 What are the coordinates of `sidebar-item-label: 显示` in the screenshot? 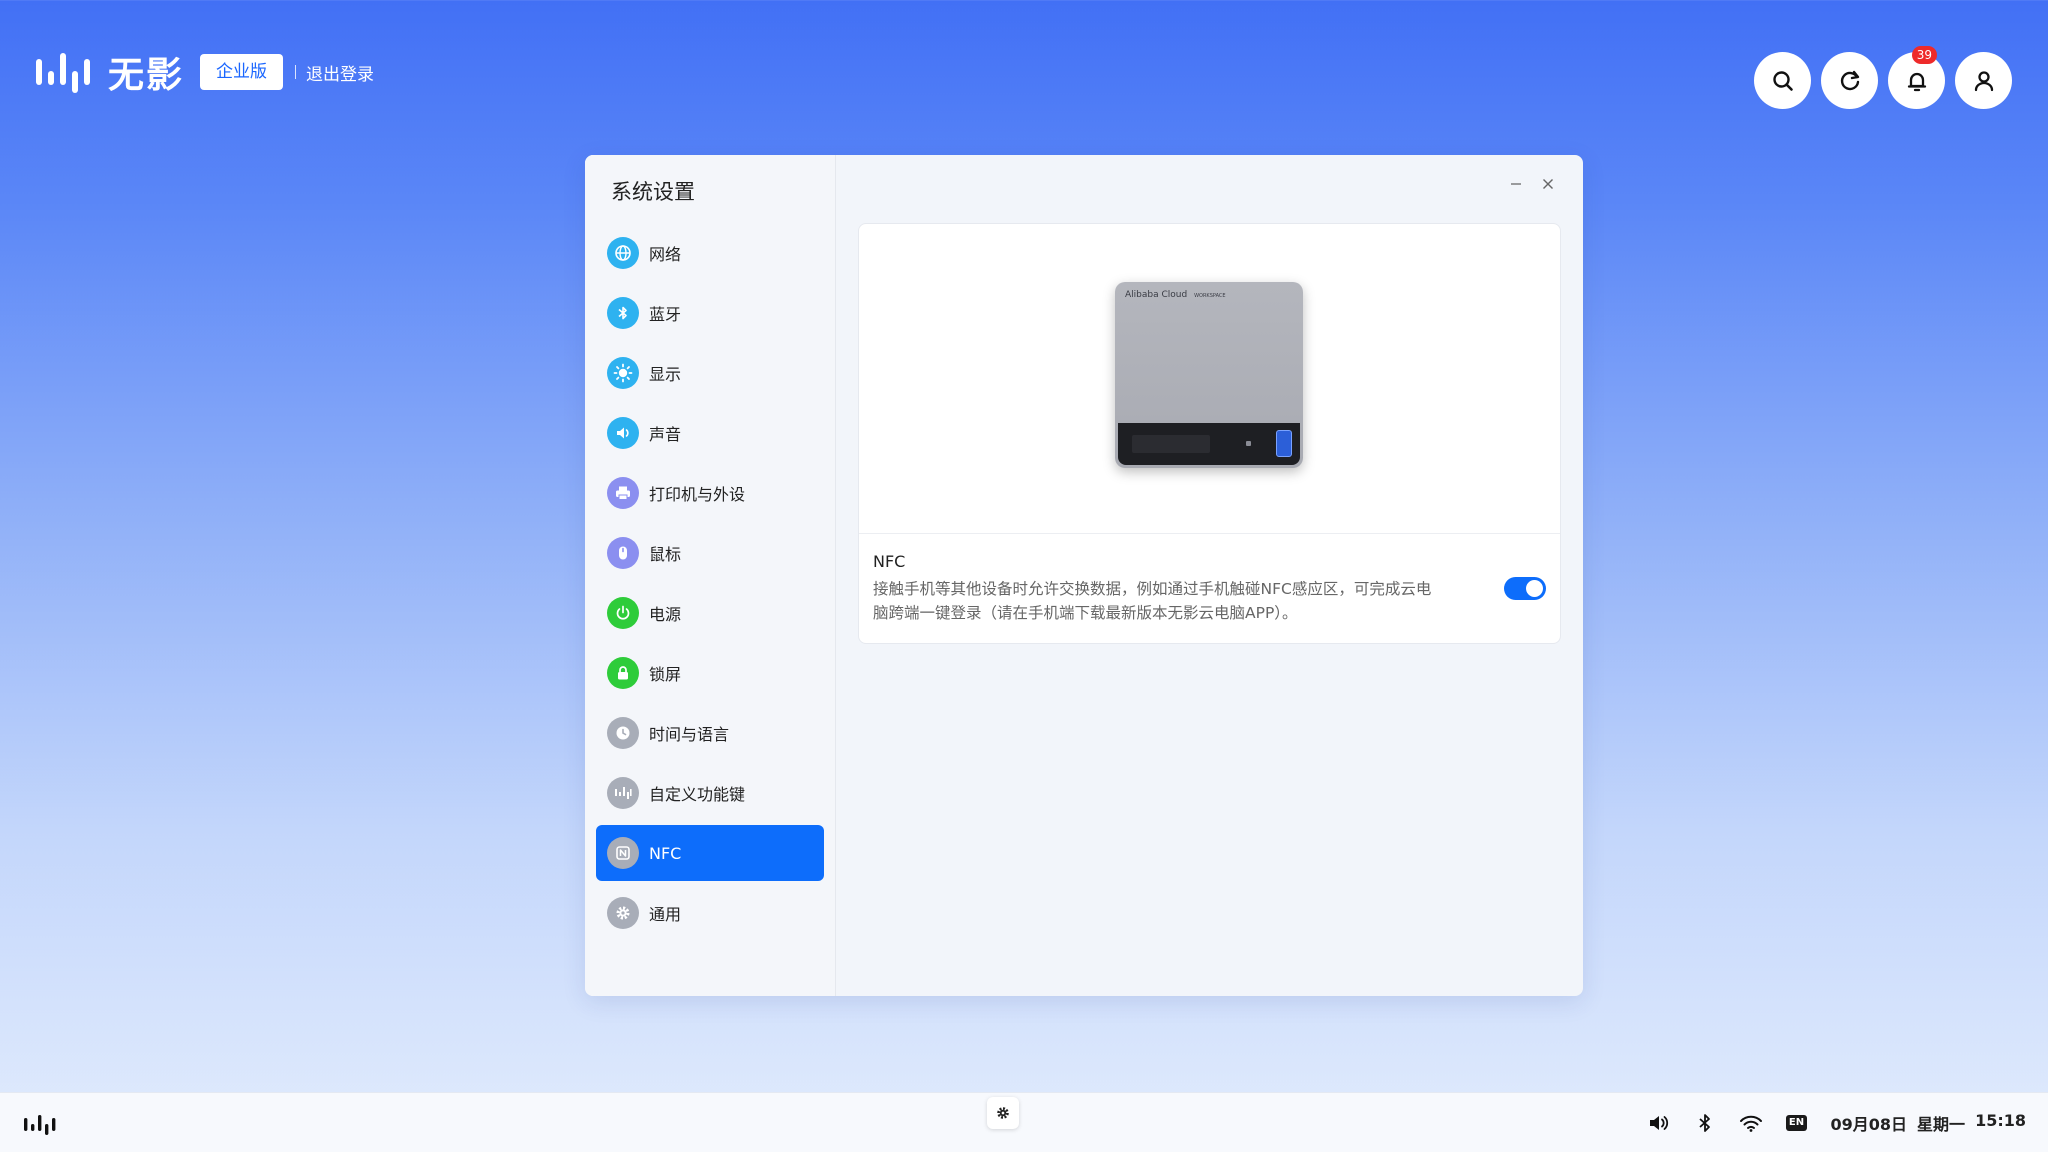 It's located at (665, 374).